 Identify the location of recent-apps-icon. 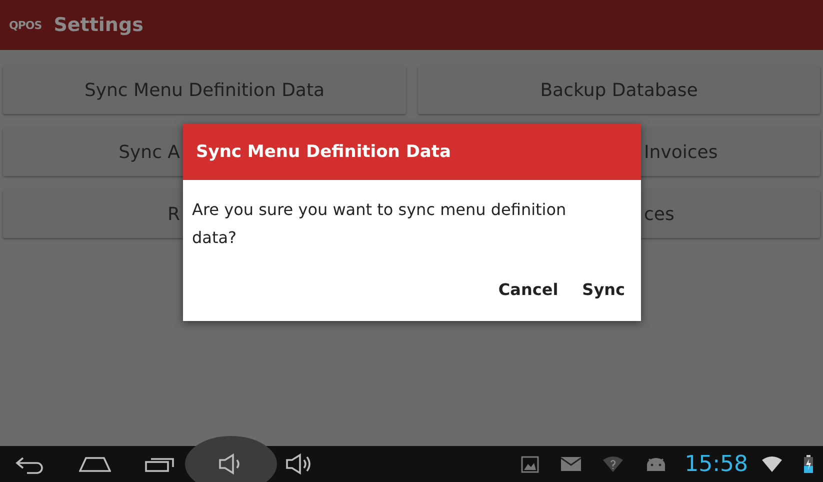
(160, 464).